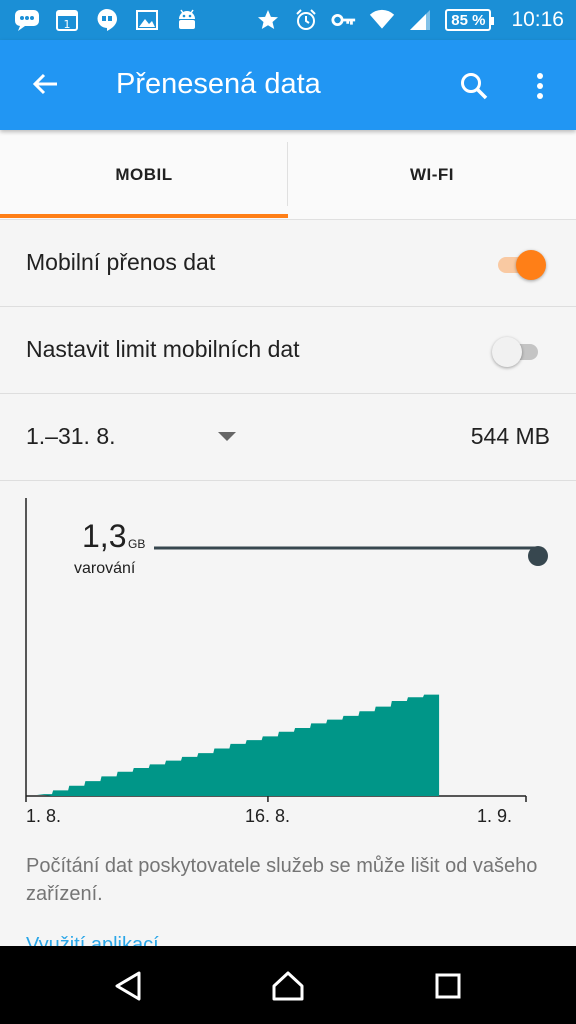 The image size is (576, 1024). Describe the element at coordinates (306, 20) in the screenshot. I see `alarm-icon` at that location.